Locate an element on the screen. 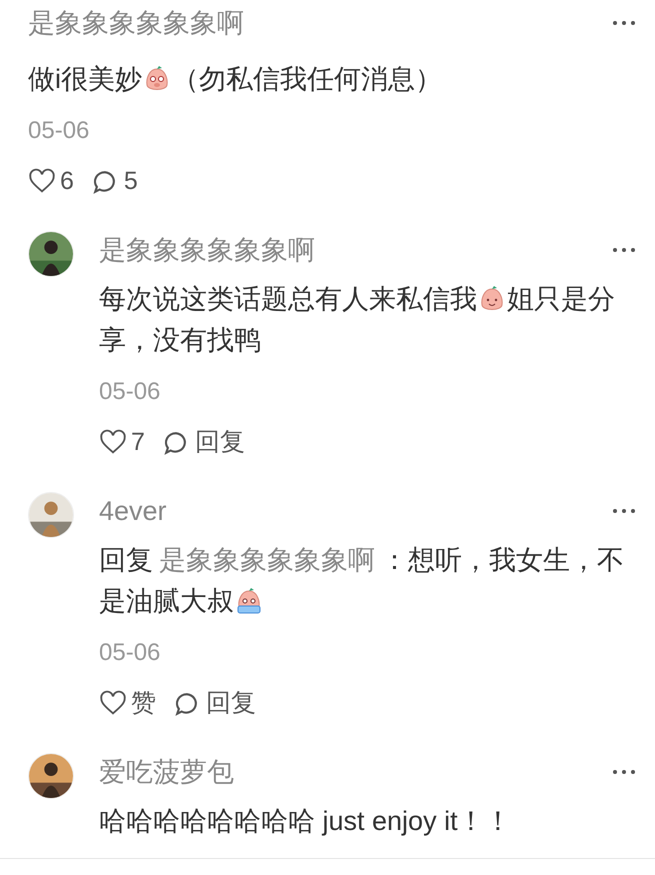  like-count: 6 is located at coordinates (67, 182).